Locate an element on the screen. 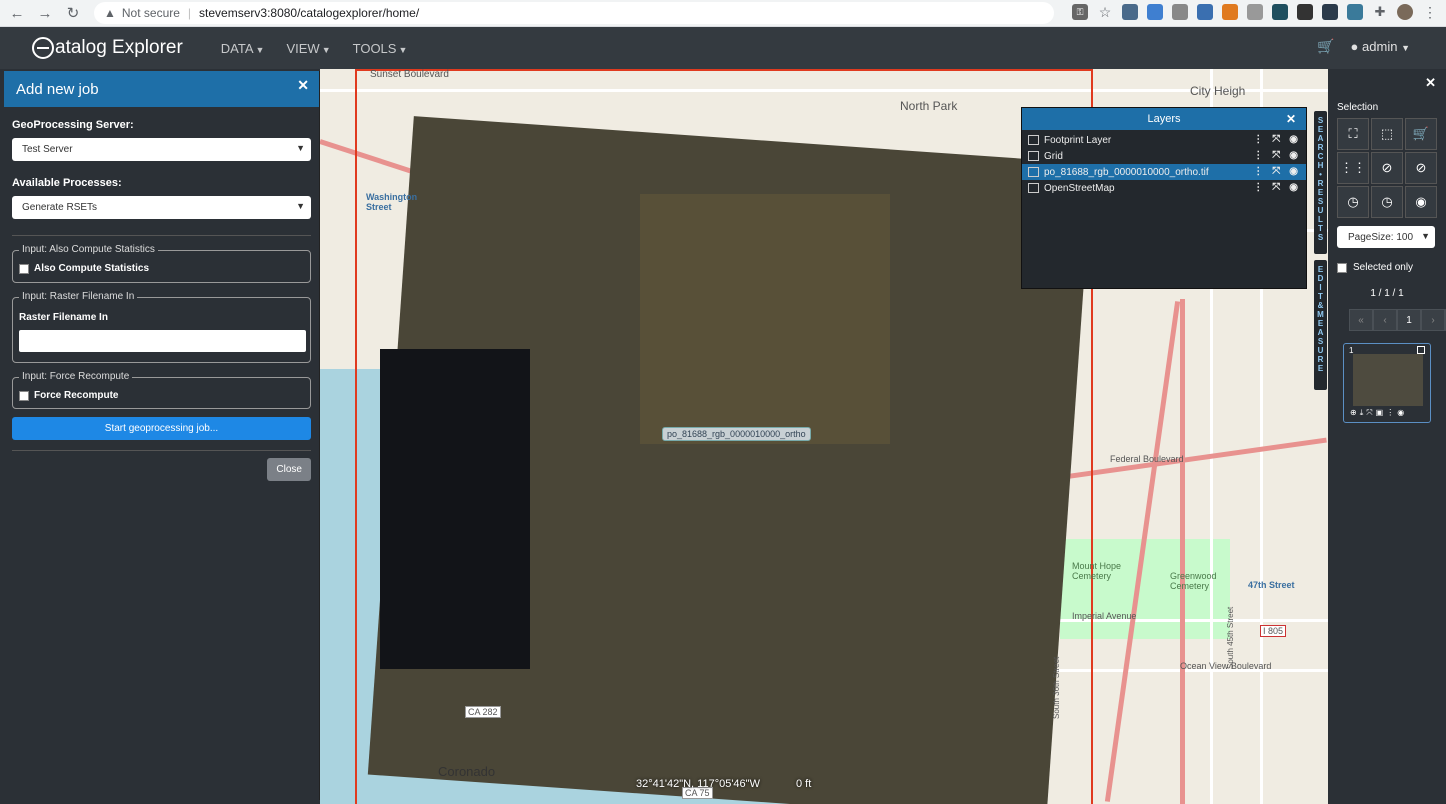  clock-a-icon: ◷ is located at coordinates (1387, 202).